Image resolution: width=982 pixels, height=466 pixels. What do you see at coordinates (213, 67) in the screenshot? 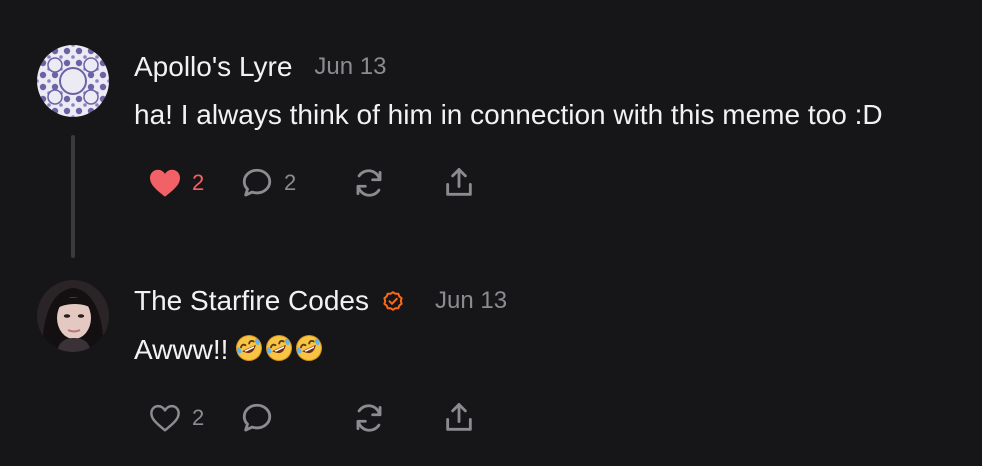
I see `author-name: Apollo's Lyre` at bounding box center [213, 67].